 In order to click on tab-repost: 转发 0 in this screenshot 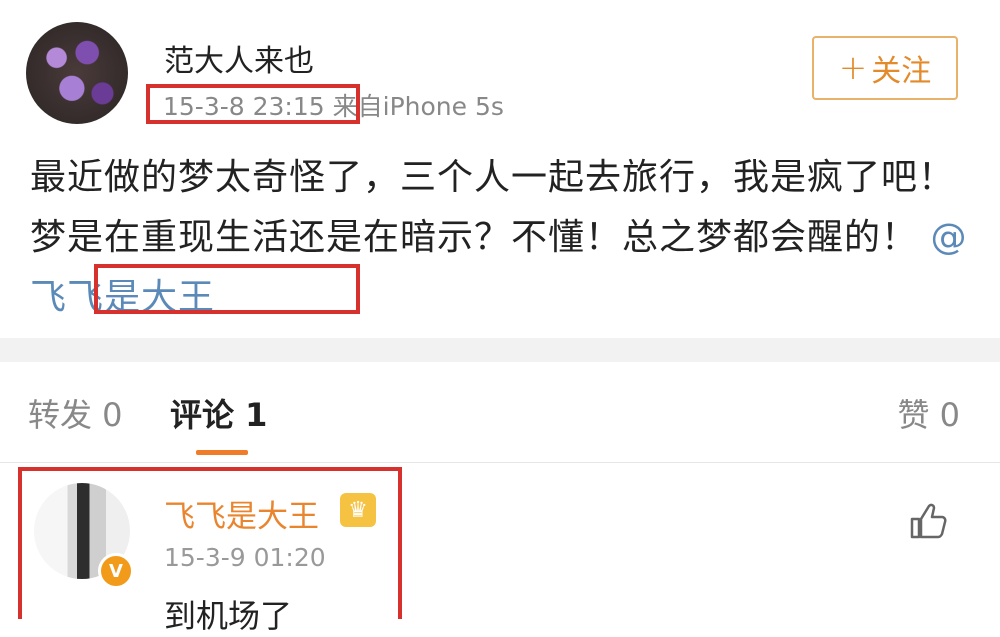, I will do `click(75, 413)`.